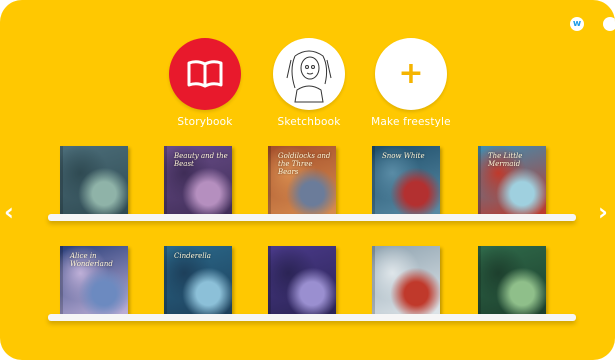  What do you see at coordinates (403, 156) in the screenshot?
I see `book-title: Snow White` at bounding box center [403, 156].